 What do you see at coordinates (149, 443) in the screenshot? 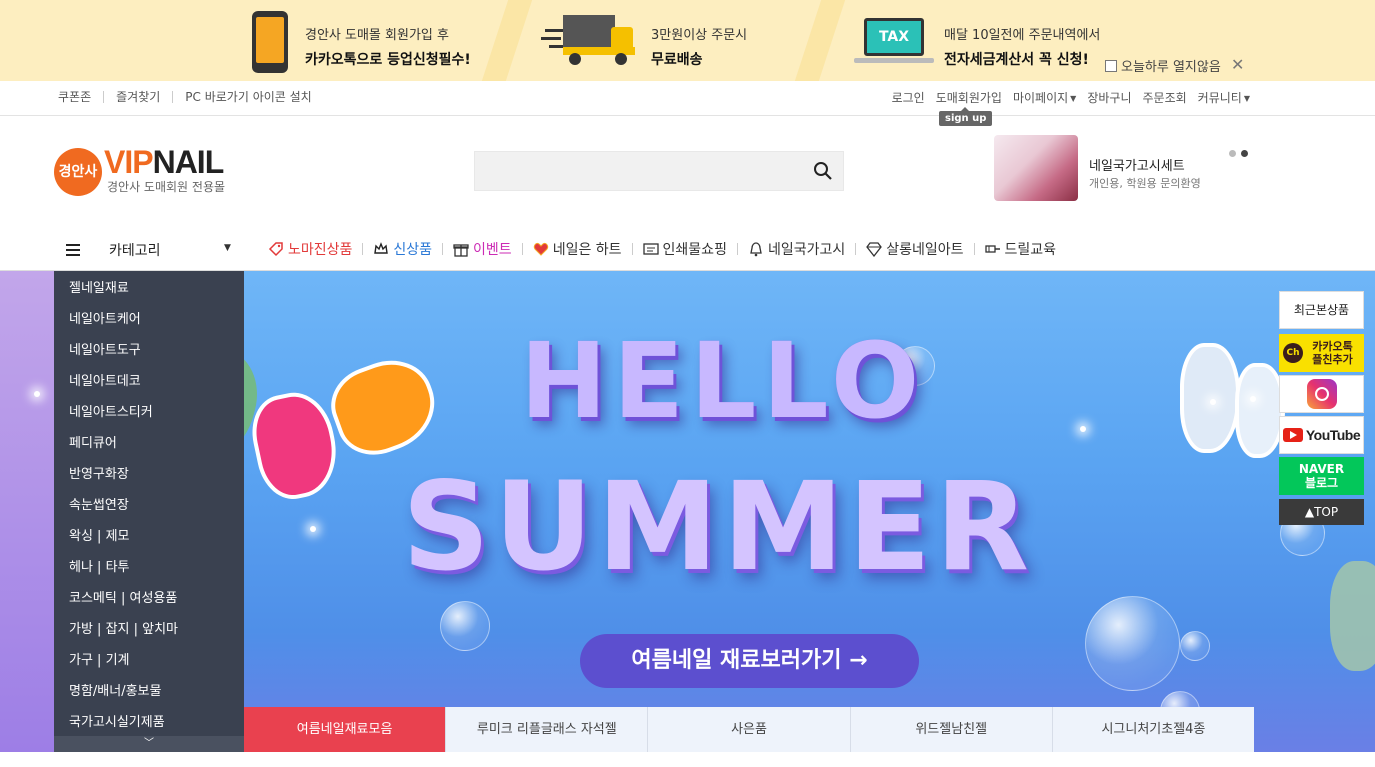
I see `side-category-item: 페디큐어` at bounding box center [149, 443].